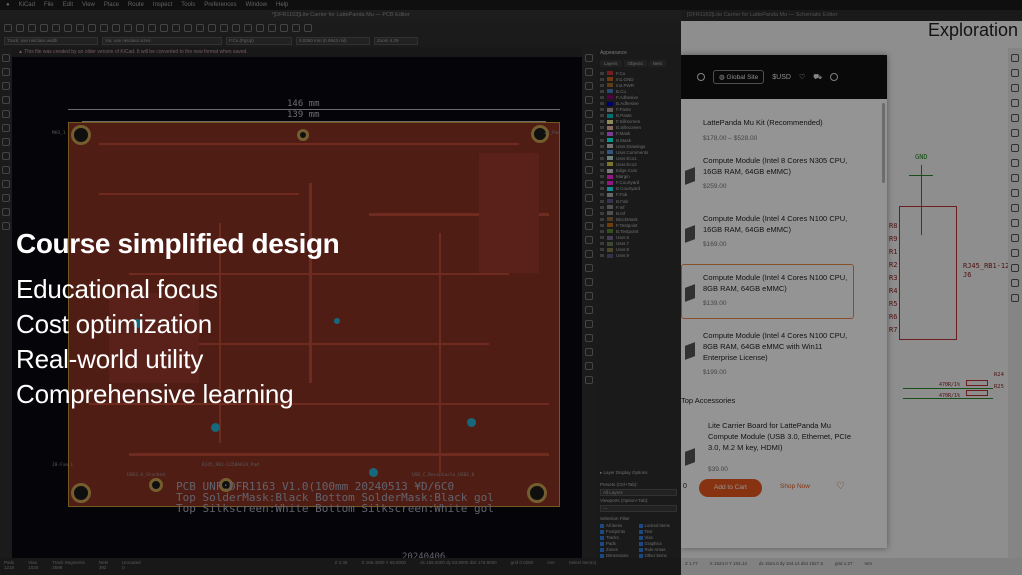 Image resolution: width=1022 pixels, height=575 pixels. Describe the element at coordinates (140, 28) in the screenshot. I see `zoom-fit-icon` at that location.